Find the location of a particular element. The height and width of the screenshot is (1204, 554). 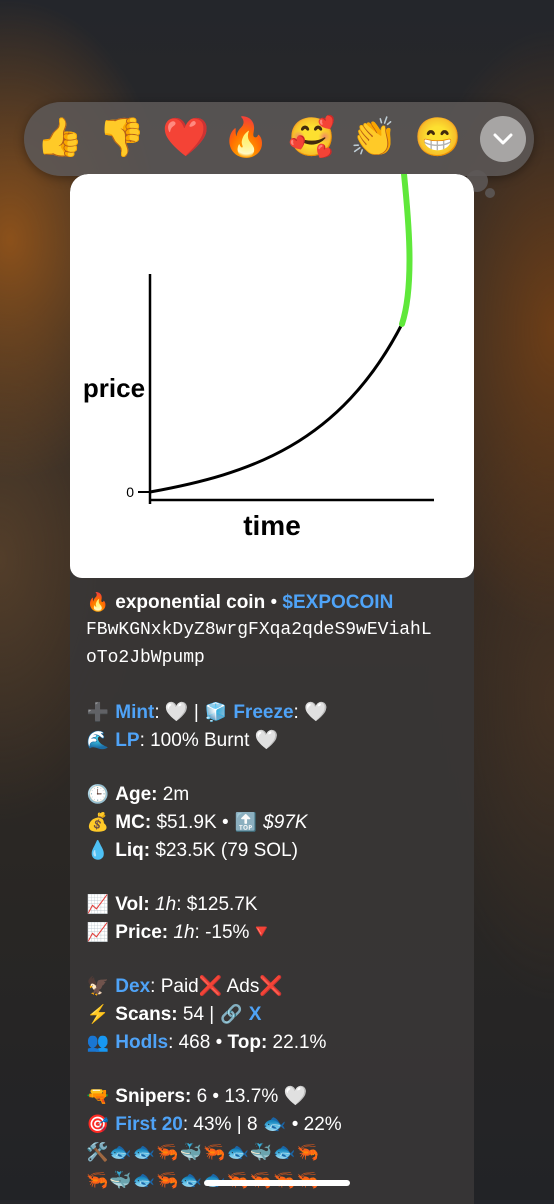

reaction-clapping-icon: 👏 is located at coordinates (374, 138).